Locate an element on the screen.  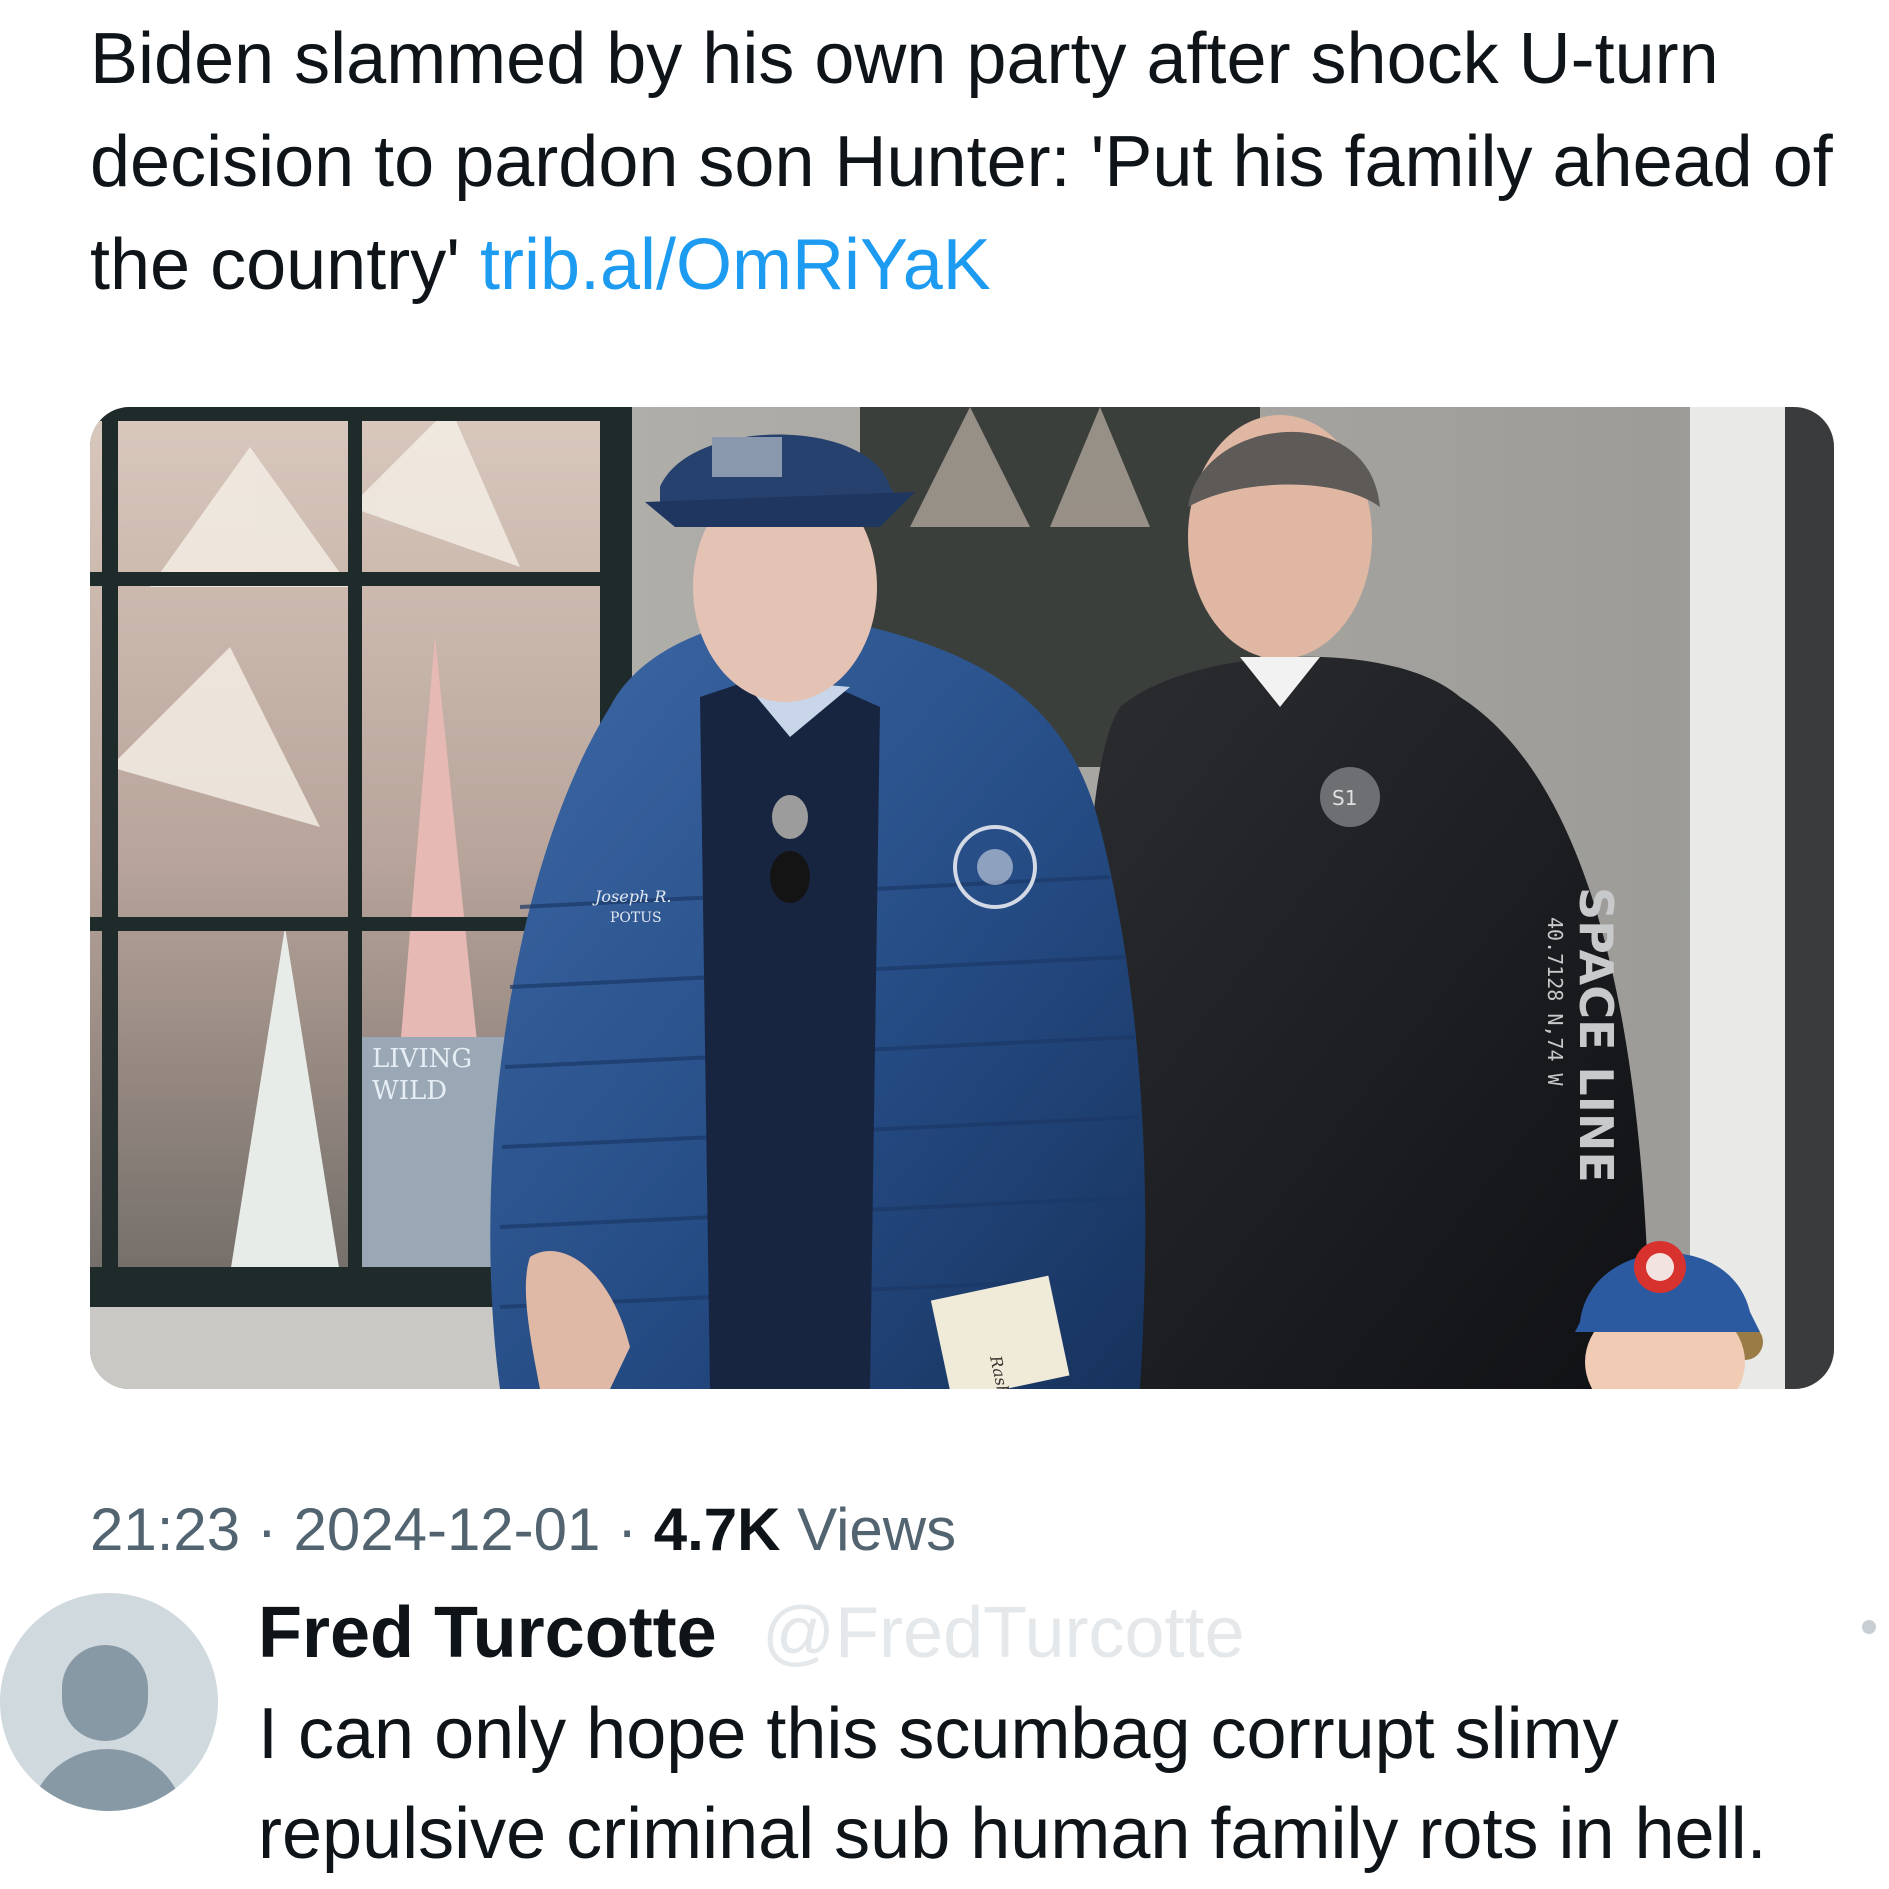
reply-author-name: Fred Turcotte is located at coordinates (487, 1633).